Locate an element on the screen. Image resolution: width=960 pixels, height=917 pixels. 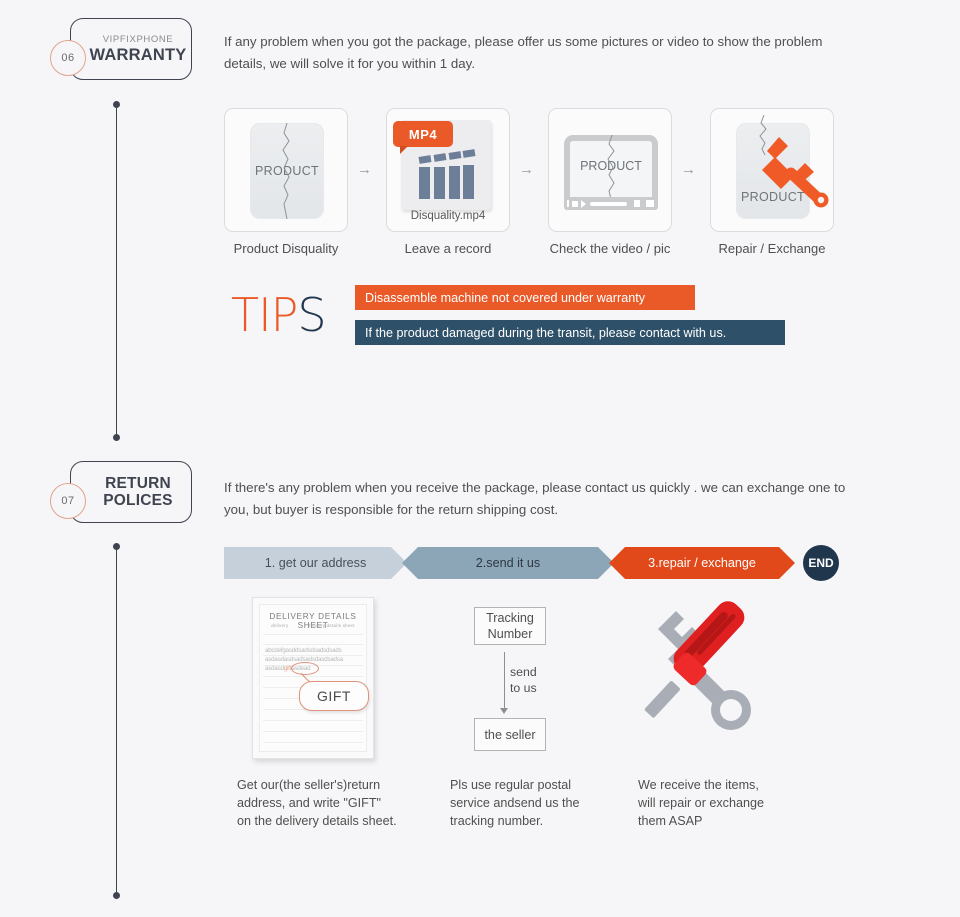
flow-card-leave-a-record: MP4 Disquality.mp4 is located at coordinates (448, 170).